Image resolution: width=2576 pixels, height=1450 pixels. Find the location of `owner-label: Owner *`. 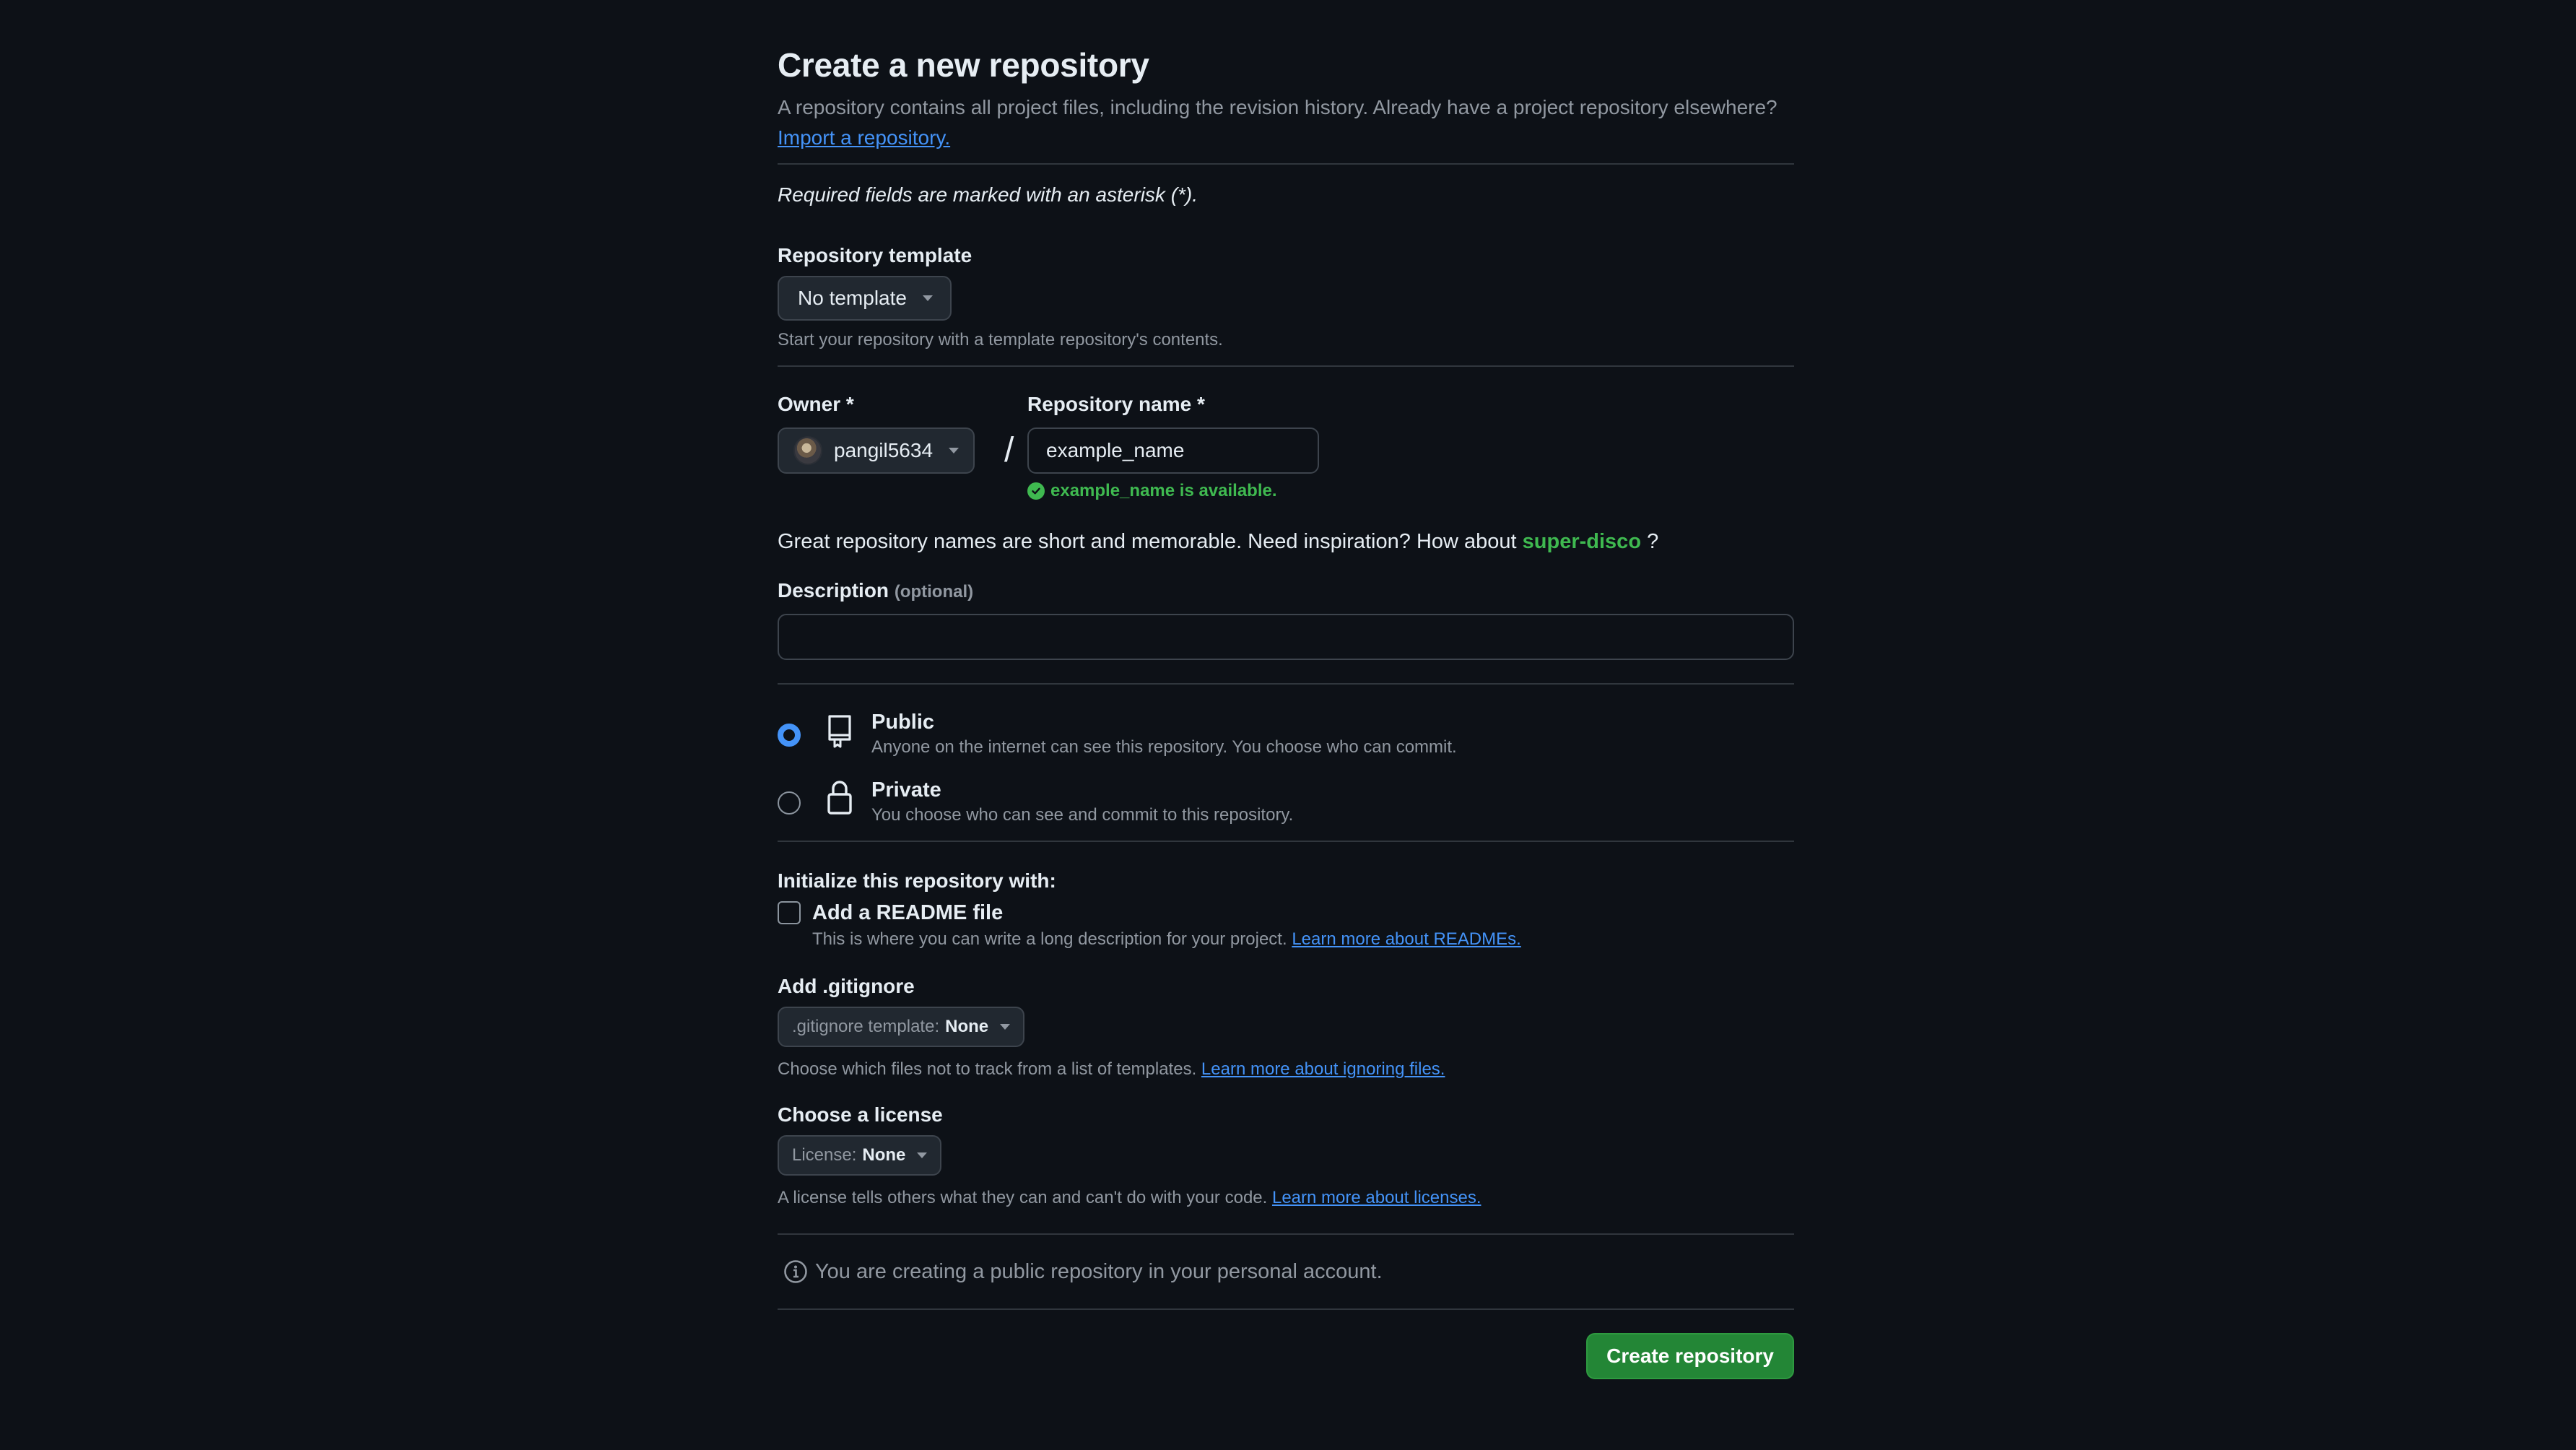

owner-label: Owner * is located at coordinates (816, 404).